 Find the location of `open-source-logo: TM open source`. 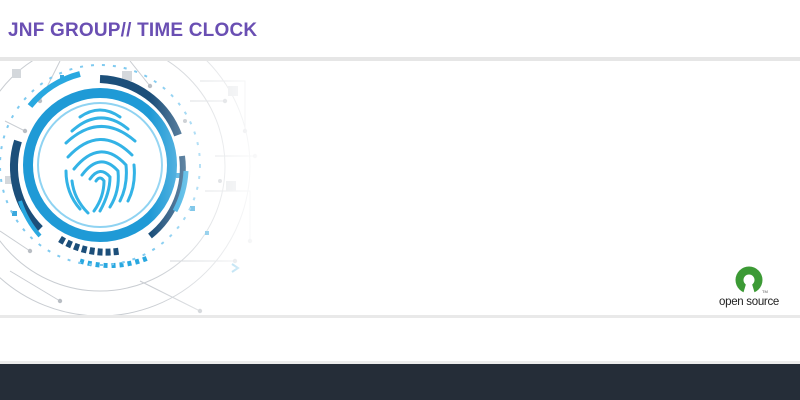

open-source-logo: TM open source is located at coordinates (749, 288).